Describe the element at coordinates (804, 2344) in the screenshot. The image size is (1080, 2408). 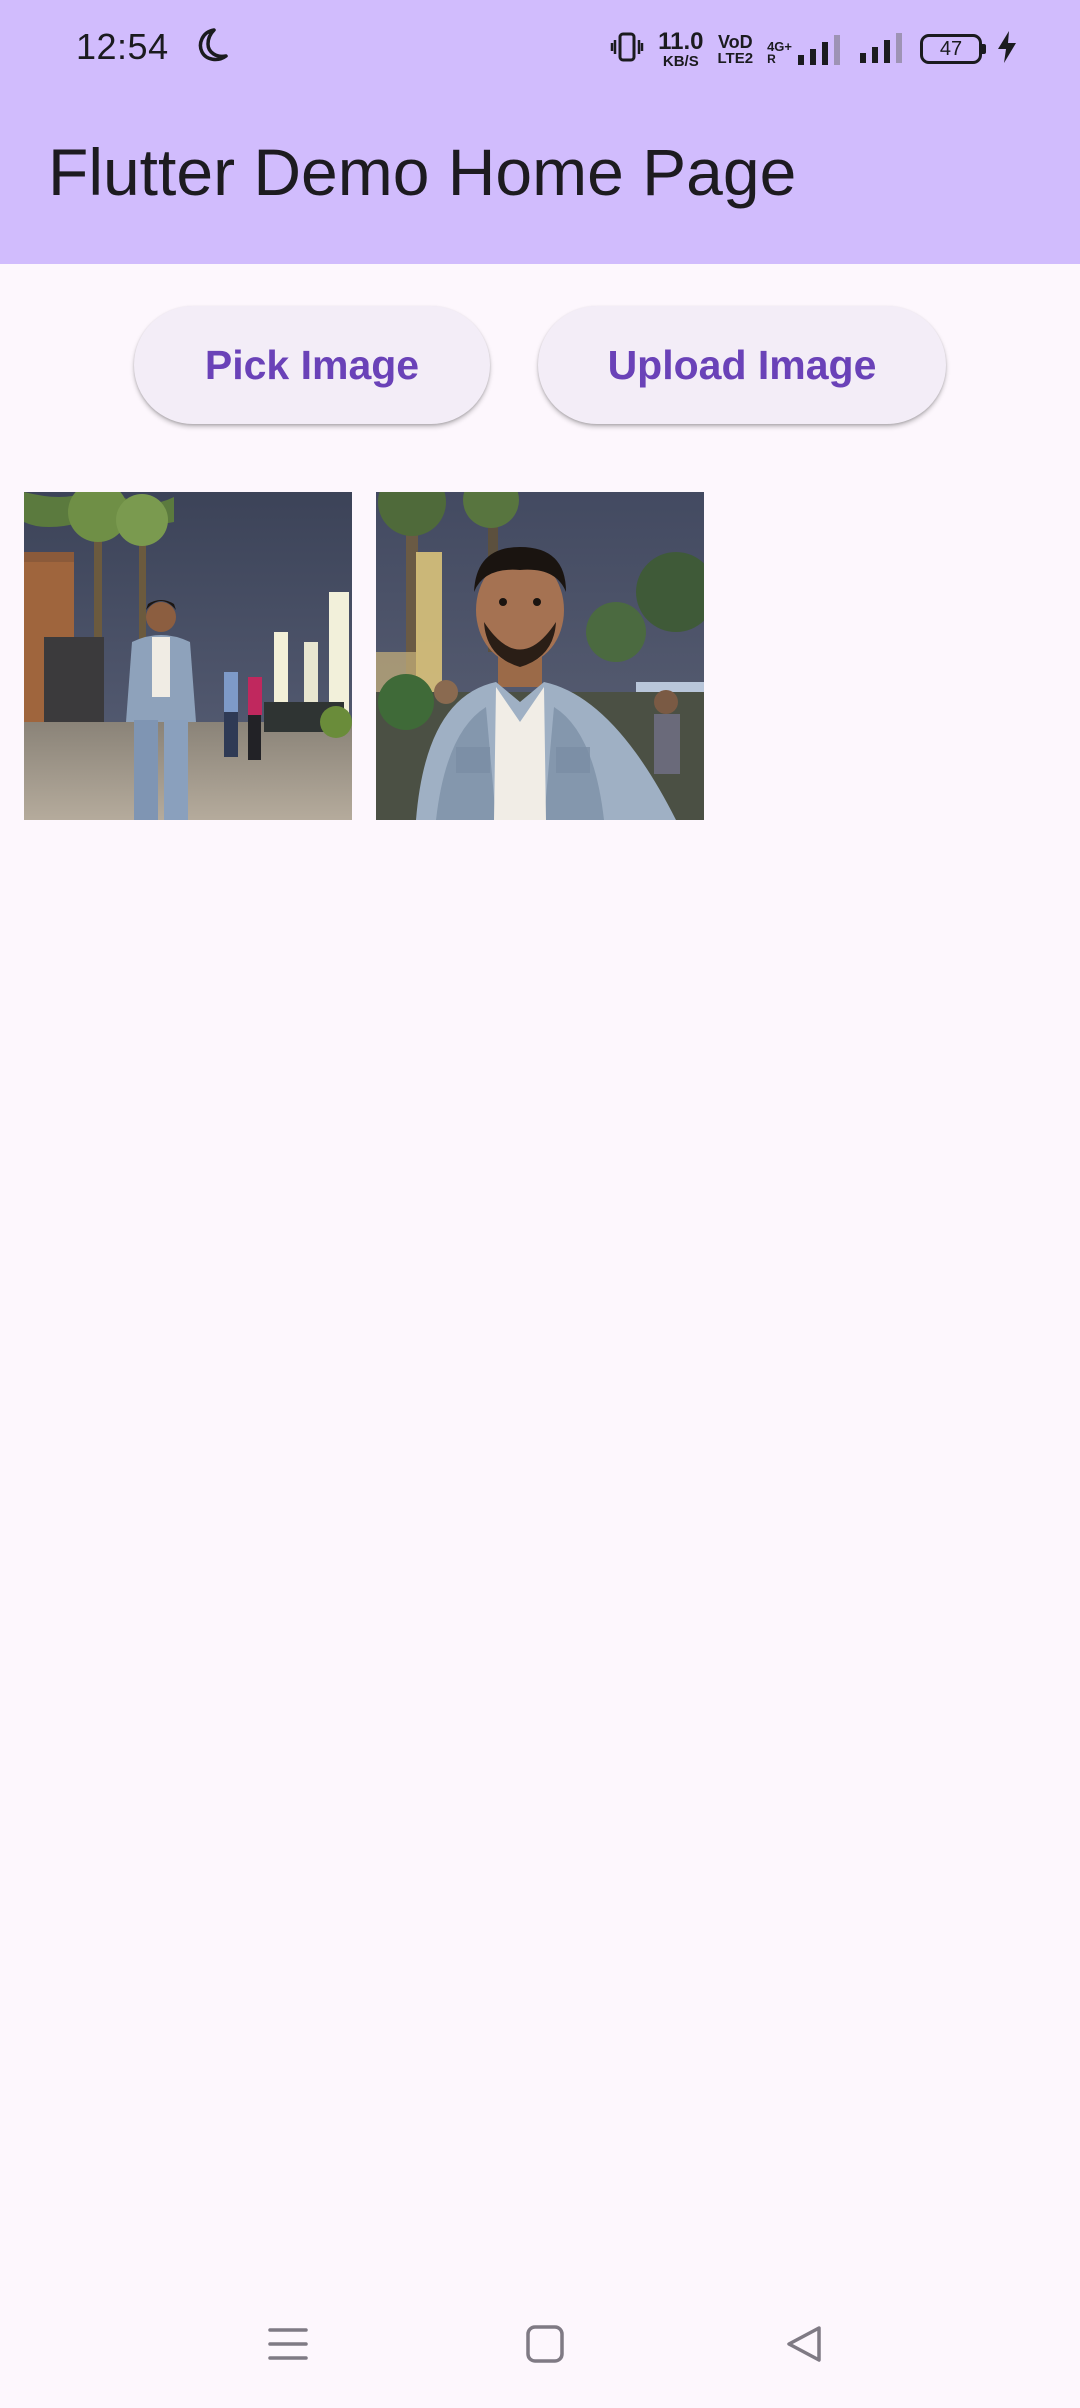
I see `back-icon` at that location.